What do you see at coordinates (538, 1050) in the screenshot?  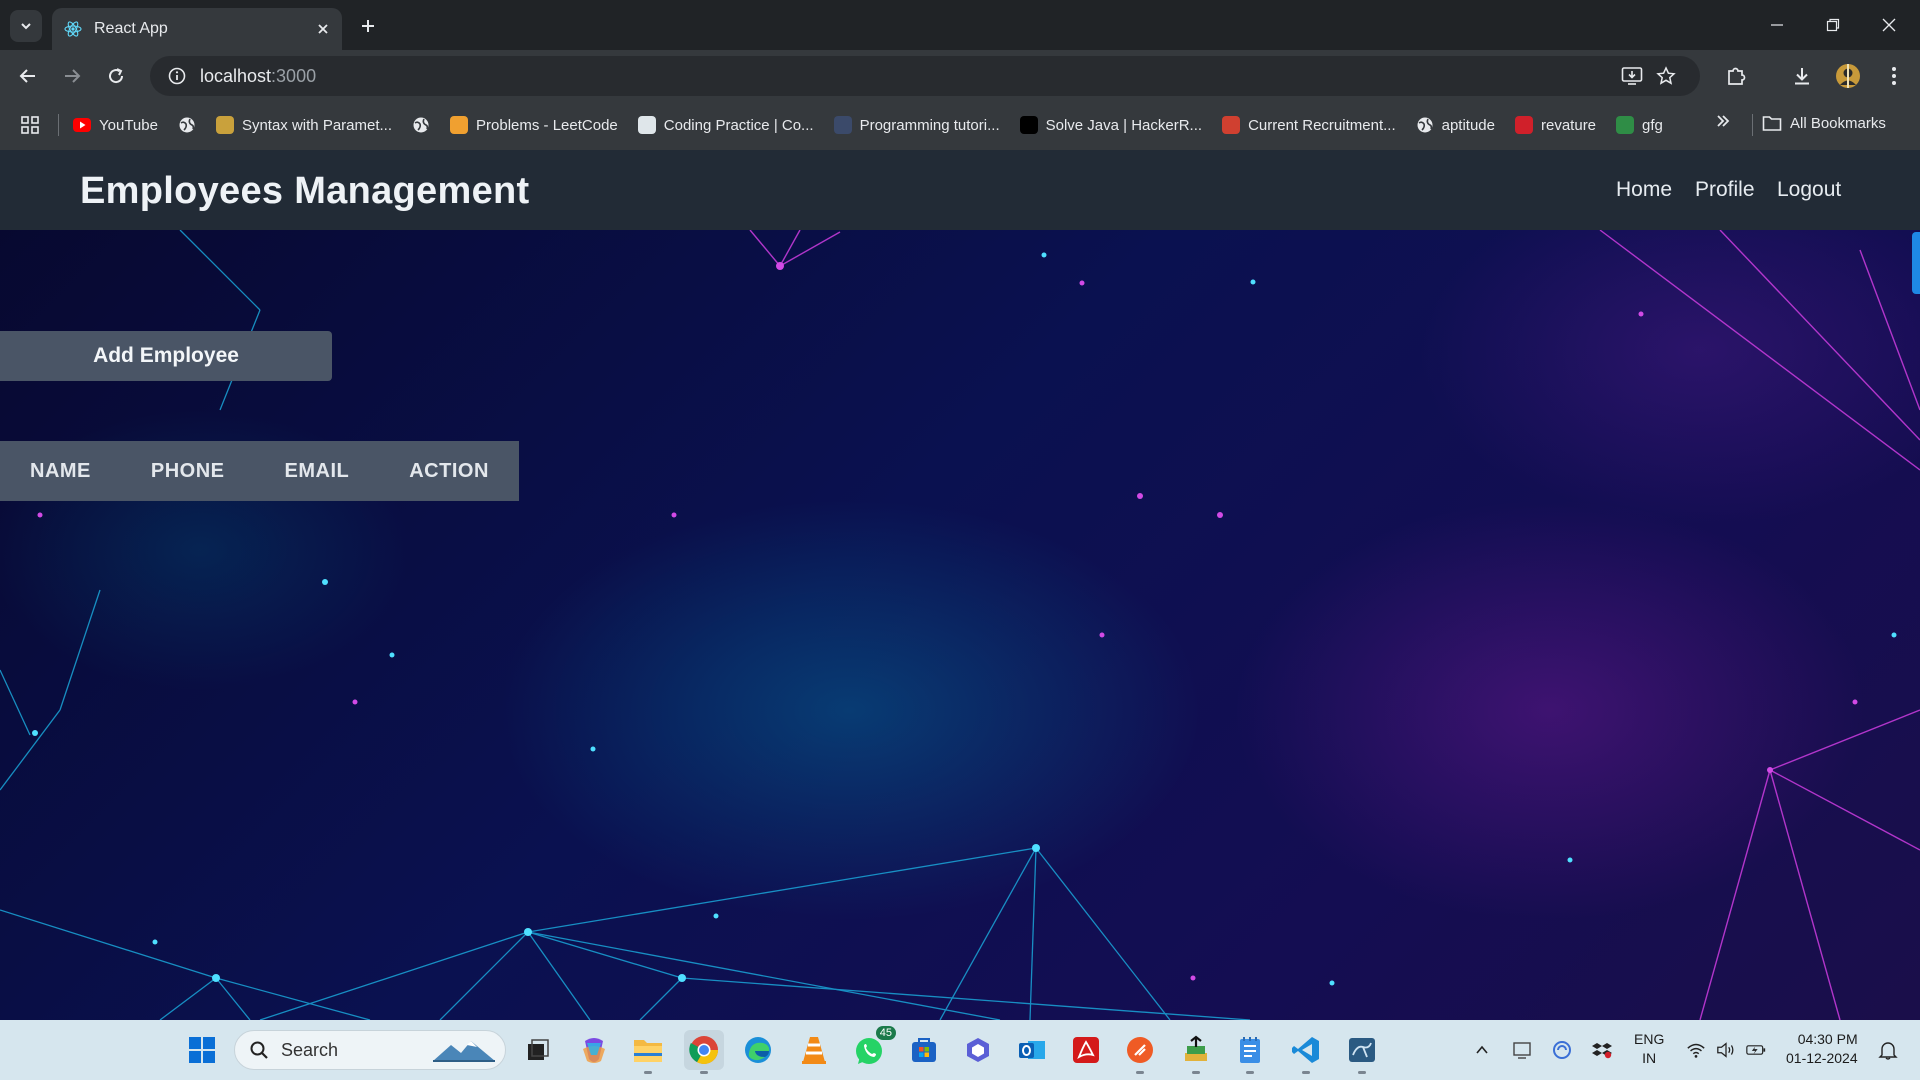 I see `task-view-button` at bounding box center [538, 1050].